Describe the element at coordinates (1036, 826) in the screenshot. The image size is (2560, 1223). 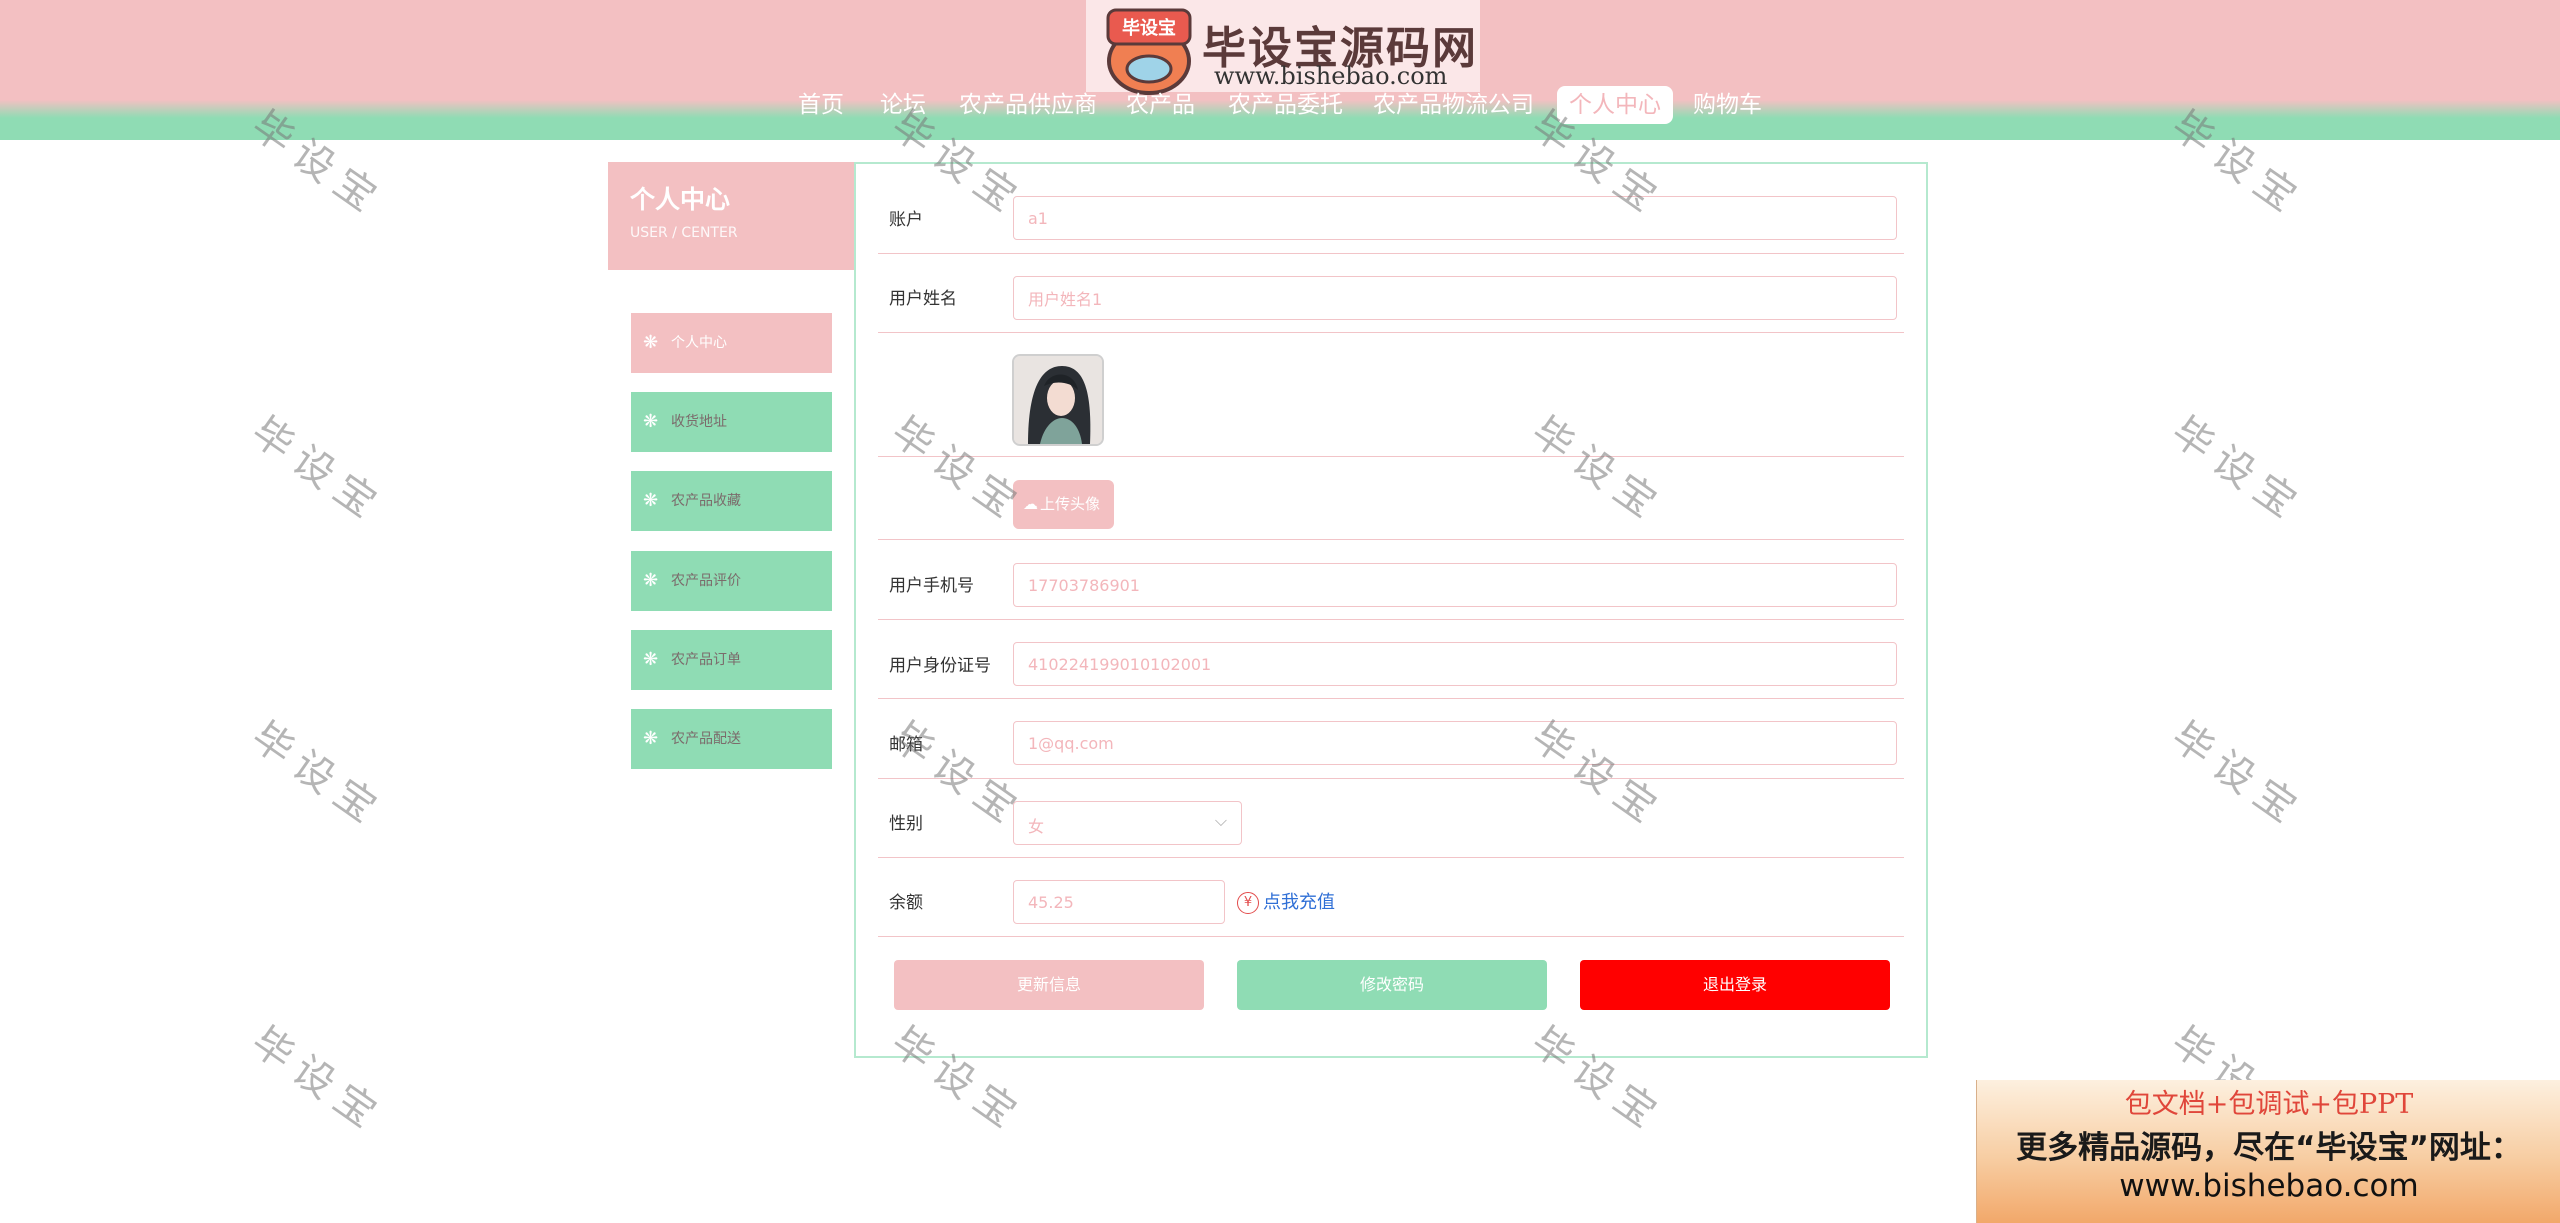
I see `gender-select-value: 女` at that location.